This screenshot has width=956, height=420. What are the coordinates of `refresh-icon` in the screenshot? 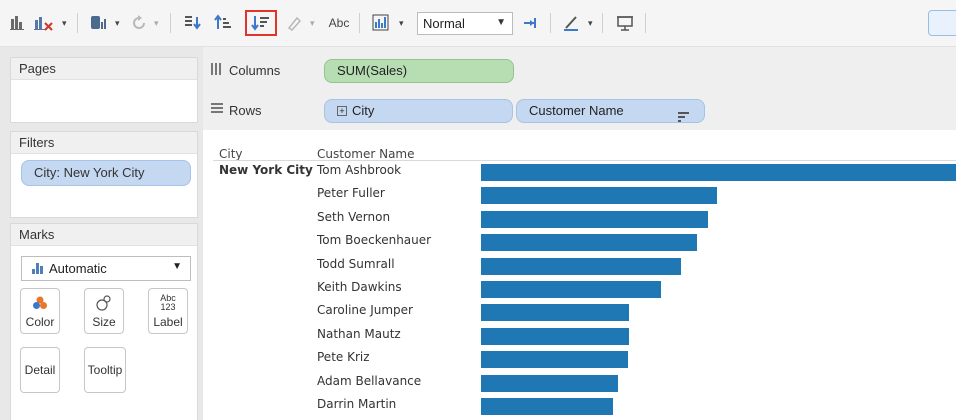 It's located at (139, 23).